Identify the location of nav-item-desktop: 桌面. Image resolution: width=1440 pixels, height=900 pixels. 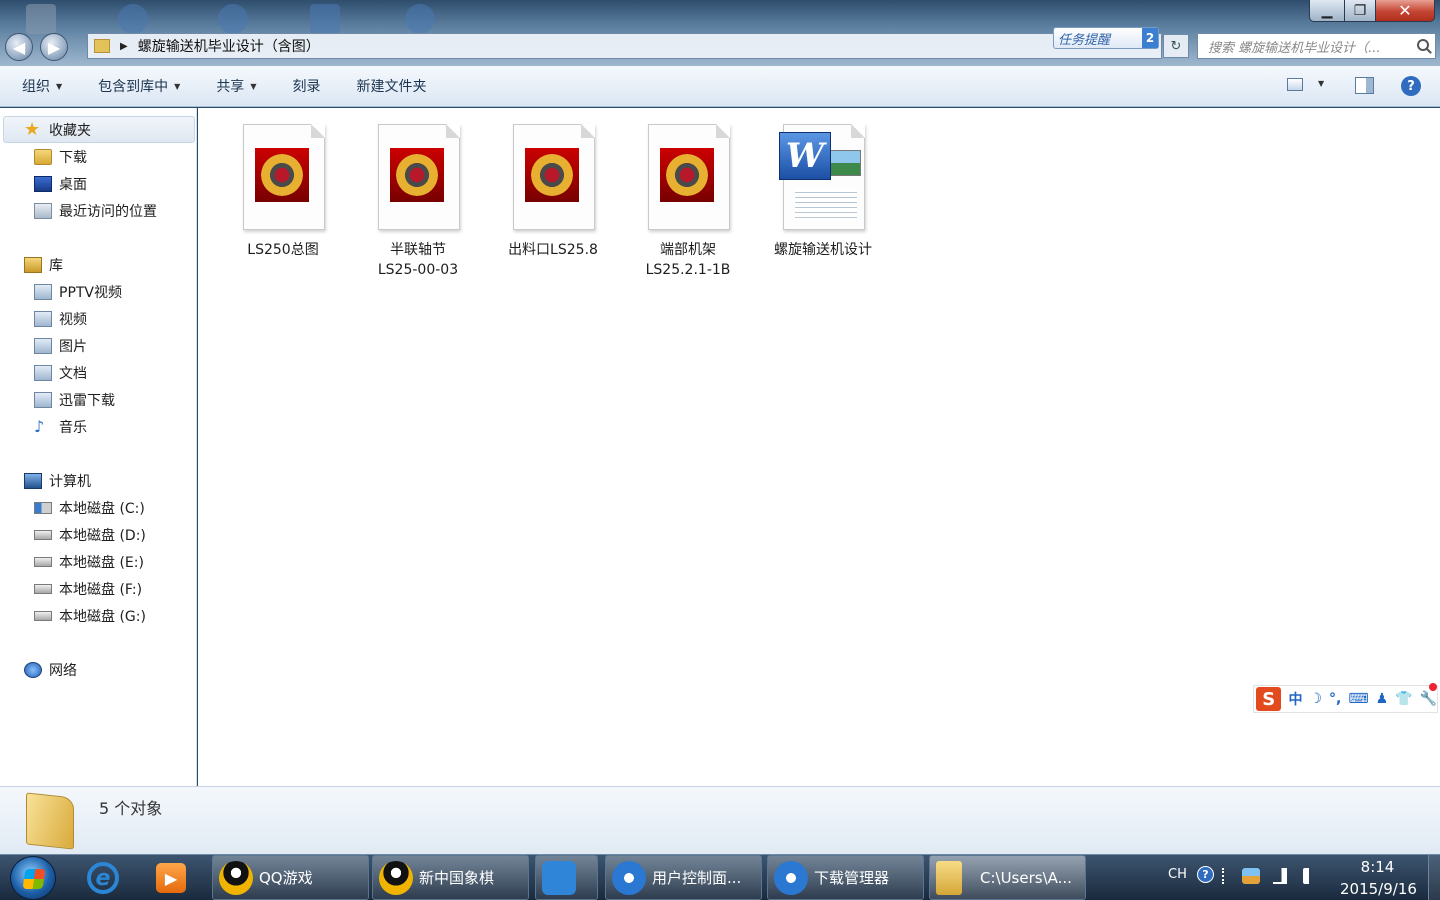
(60, 184).